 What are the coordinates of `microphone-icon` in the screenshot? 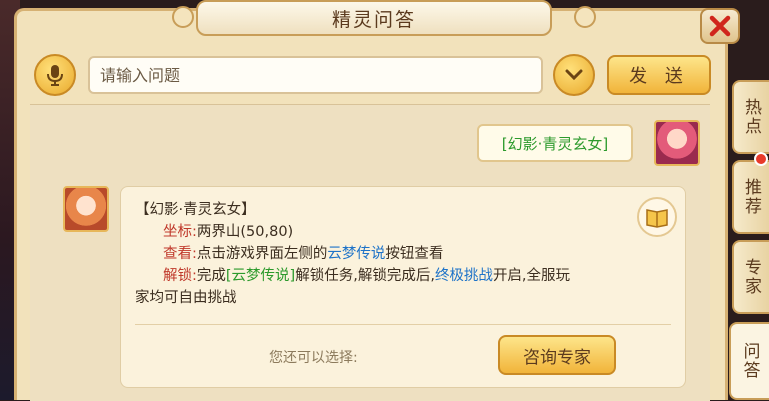 It's located at (55, 75).